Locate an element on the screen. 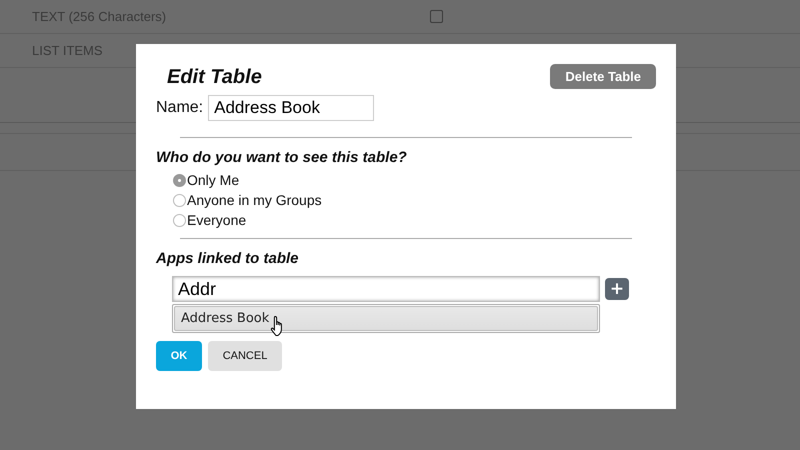 Image resolution: width=800 pixels, height=450 pixels. delete-table-button: Delete Table is located at coordinates (603, 76).